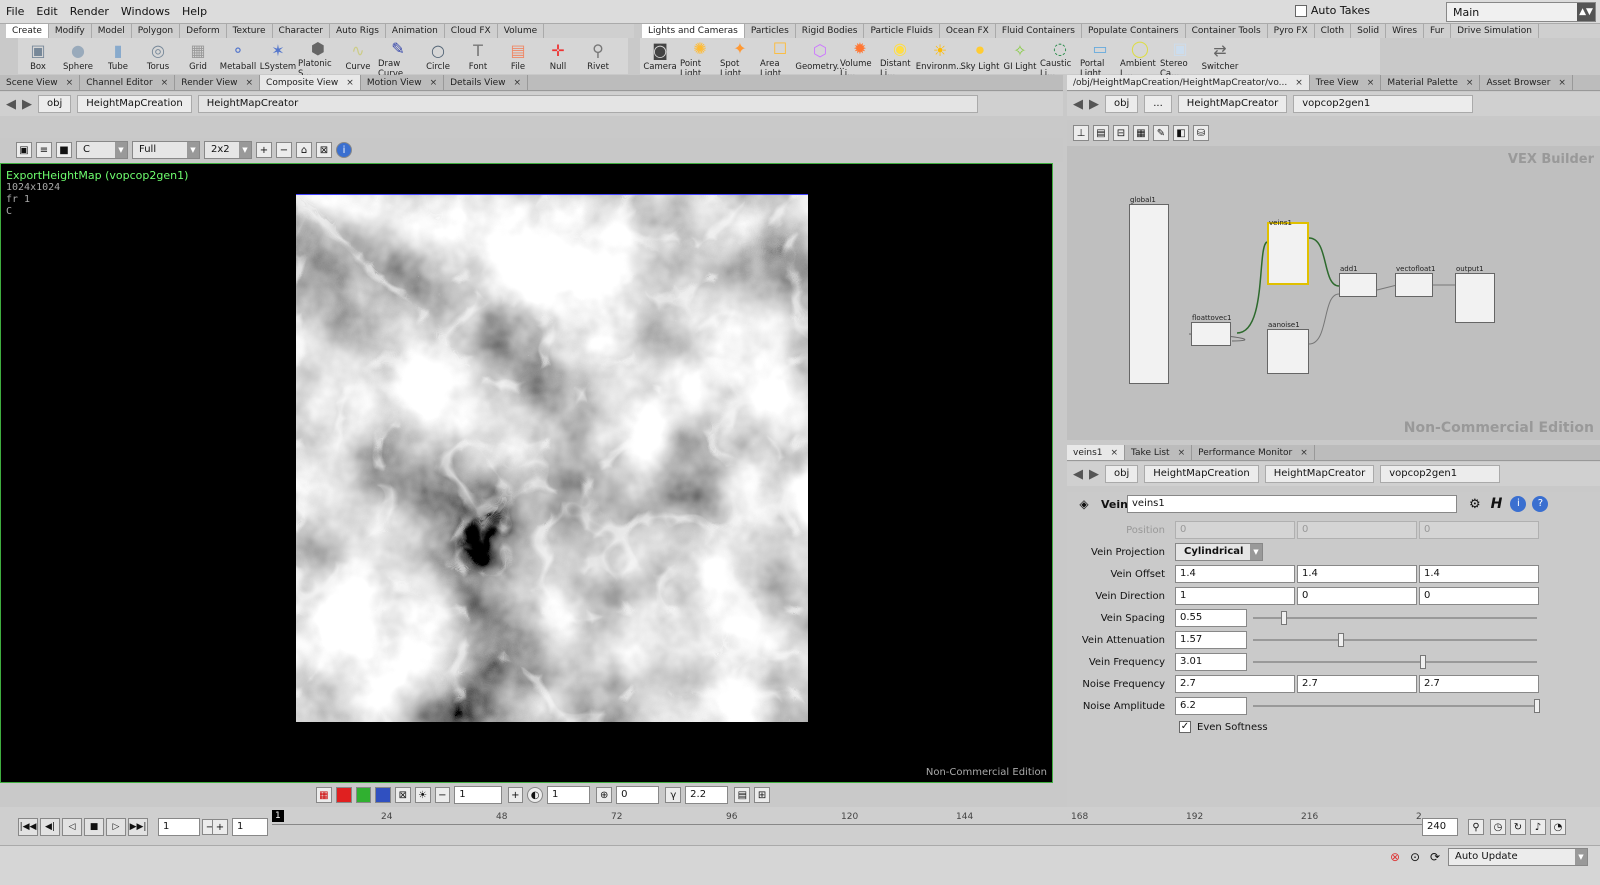  I want to click on contrast-icon: ◐, so click(535, 795).